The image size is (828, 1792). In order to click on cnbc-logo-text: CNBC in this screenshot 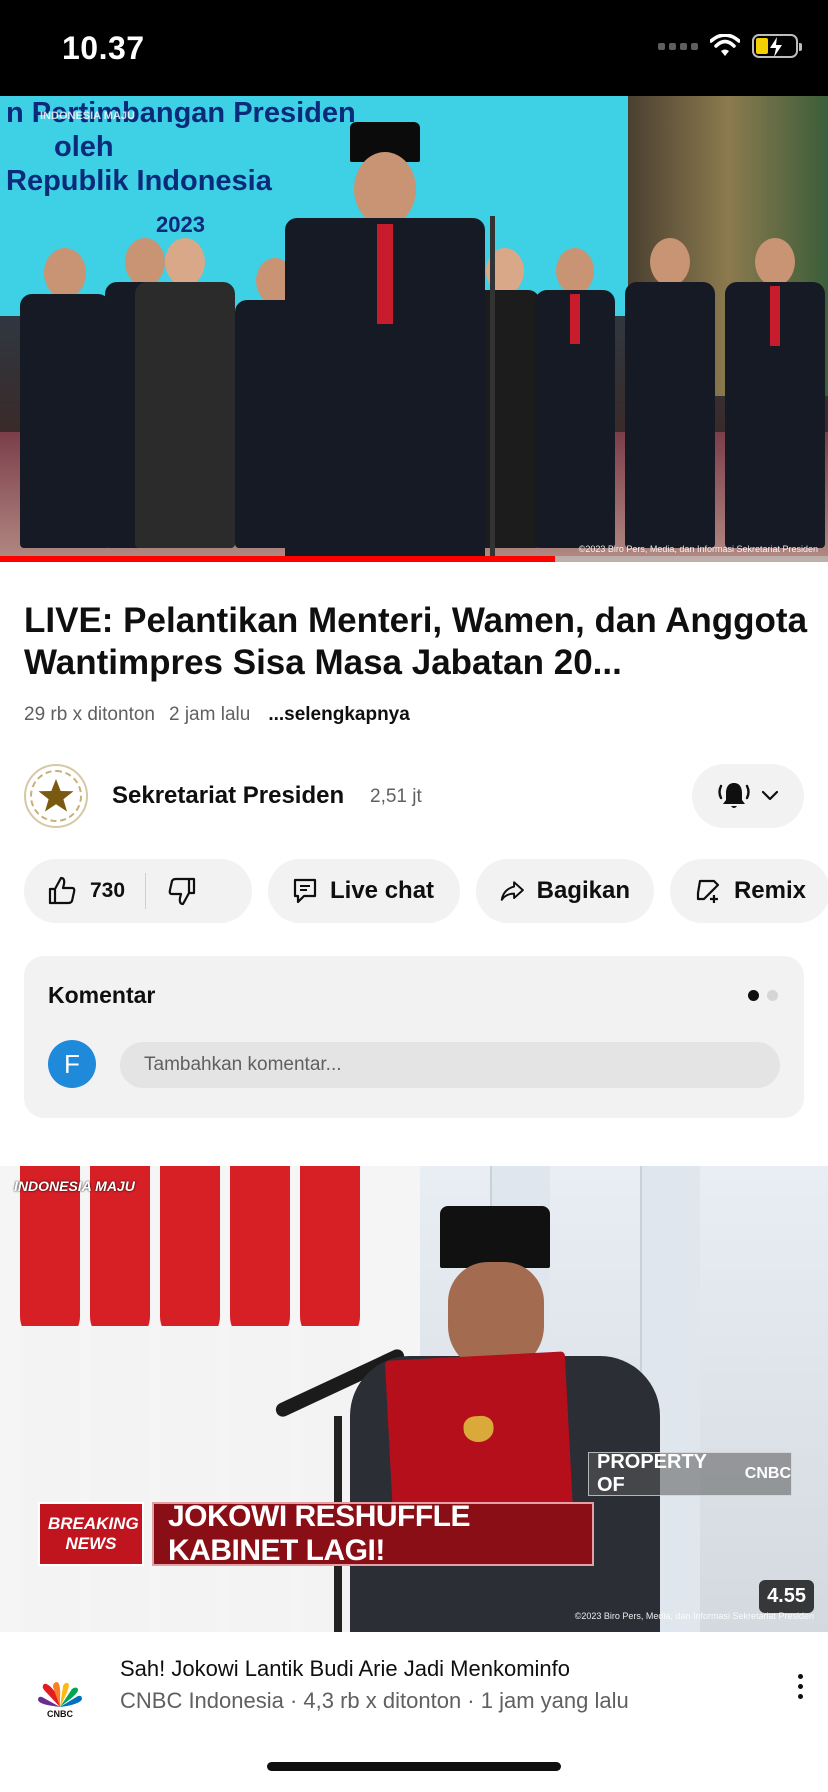, I will do `click(60, 1714)`.